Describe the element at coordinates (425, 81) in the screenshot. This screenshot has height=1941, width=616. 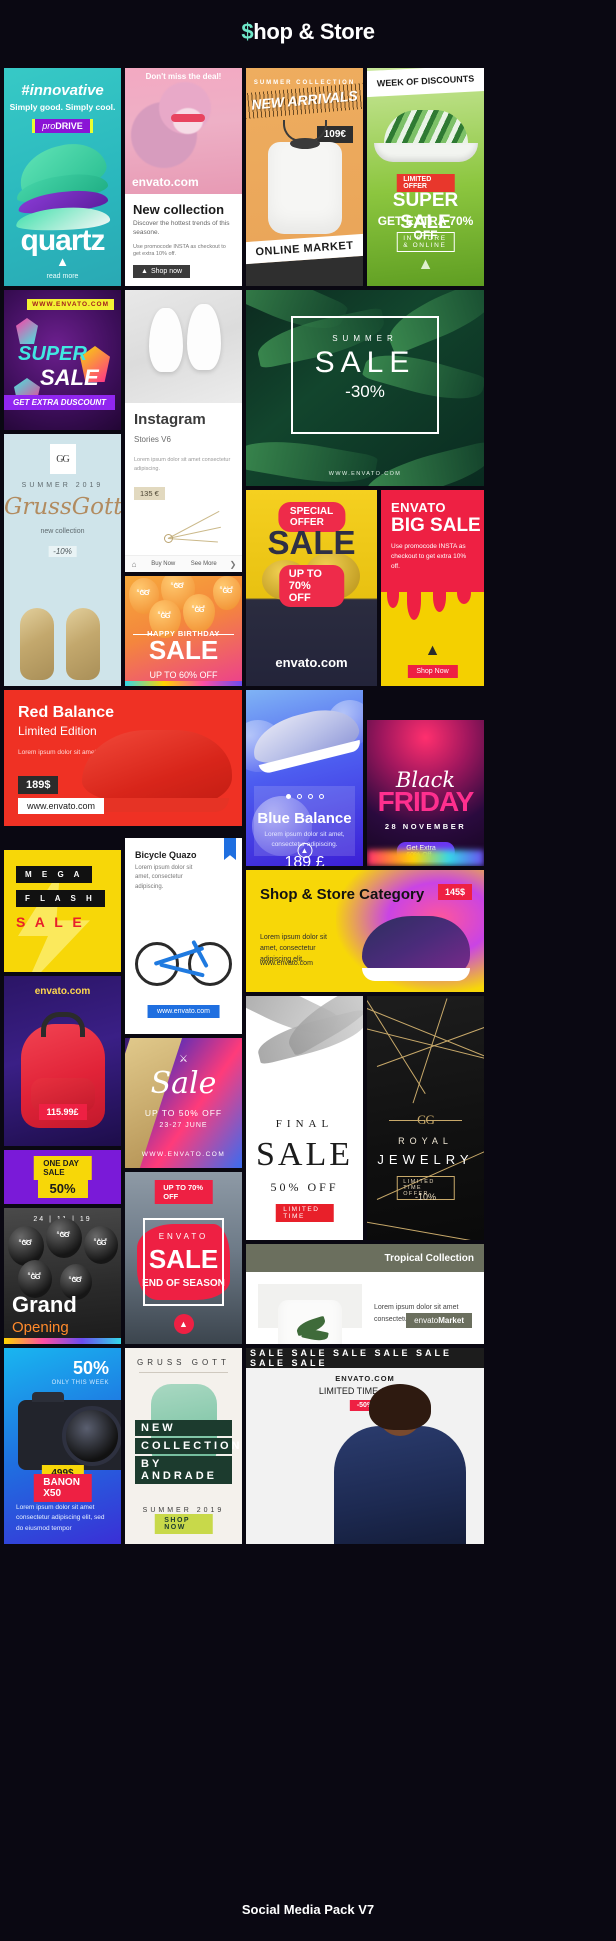
I see `week-discounts-label: WEEK OF DISCOUNTS` at that location.